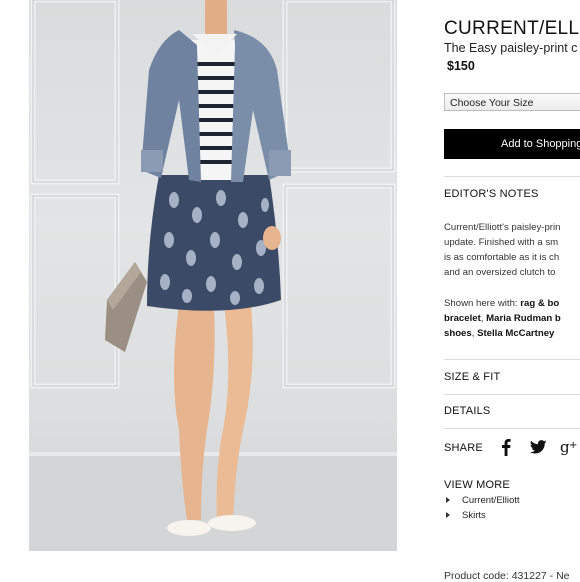 The height and width of the screenshot is (582, 580). Describe the element at coordinates (474, 515) in the screenshot. I see `view-more-label: Skirts` at that location.